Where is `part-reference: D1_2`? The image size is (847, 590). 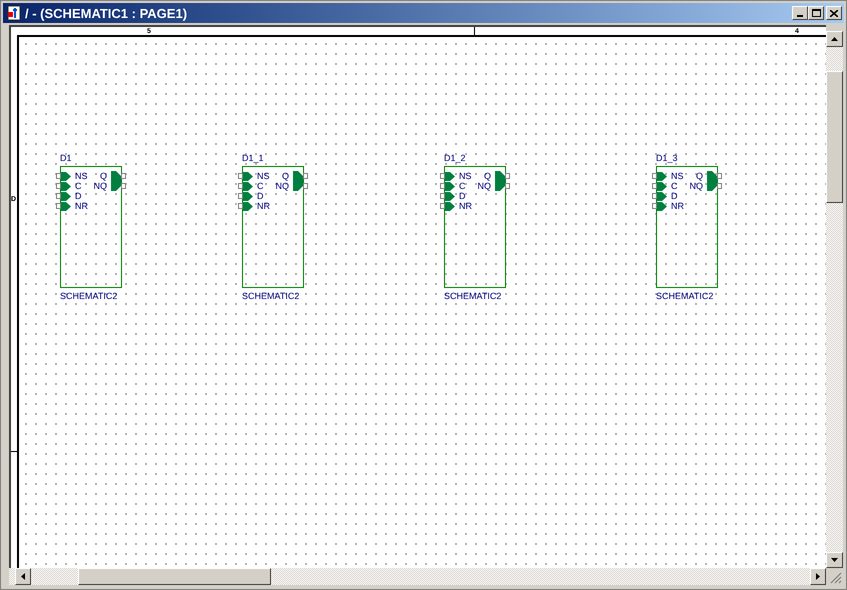 part-reference: D1_2 is located at coordinates (455, 158).